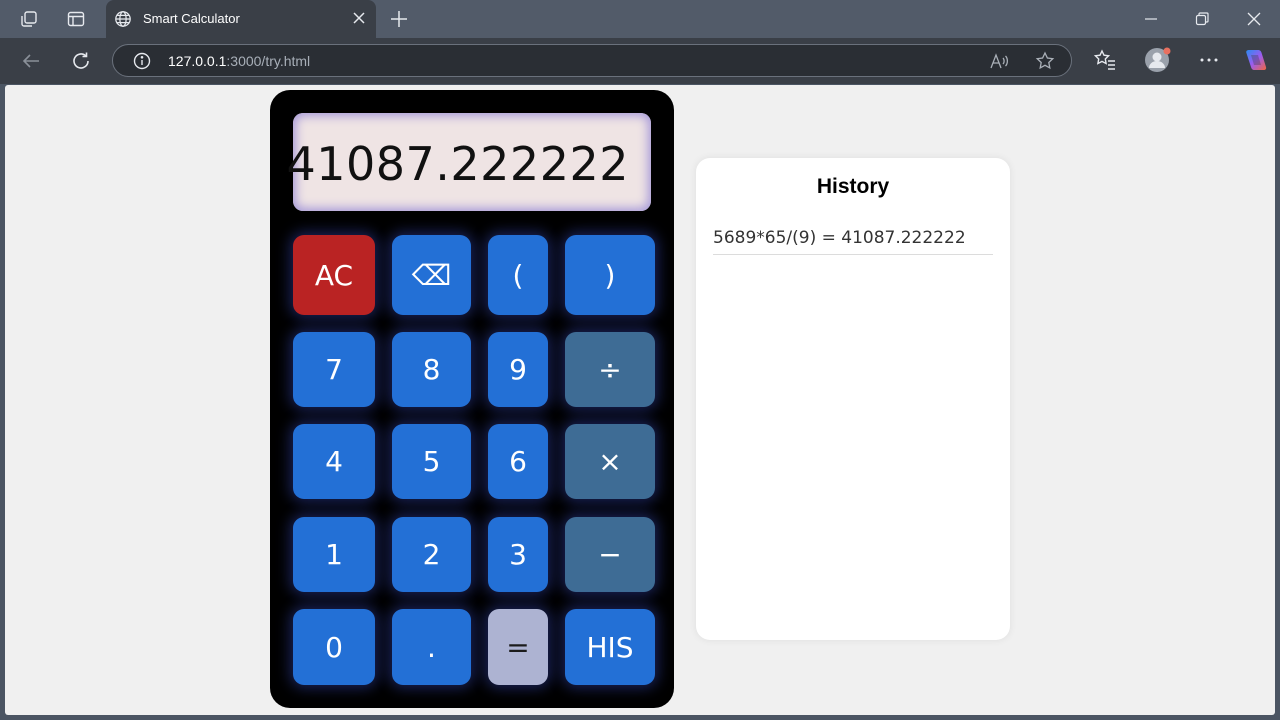 This screenshot has width=1280, height=720. Describe the element at coordinates (518, 647) in the screenshot. I see `equals-button: =` at that location.